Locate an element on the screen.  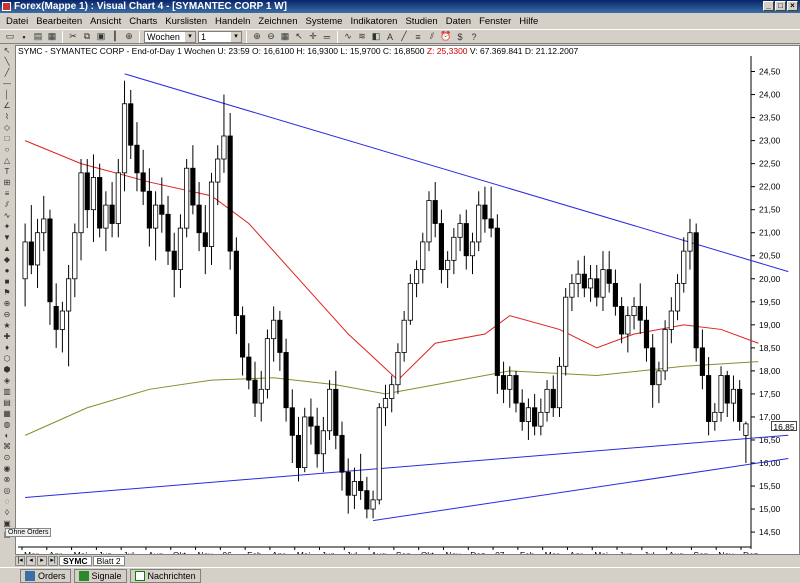
drawing-tool-15-icon: ⫽ is located at coordinates (7, 204).